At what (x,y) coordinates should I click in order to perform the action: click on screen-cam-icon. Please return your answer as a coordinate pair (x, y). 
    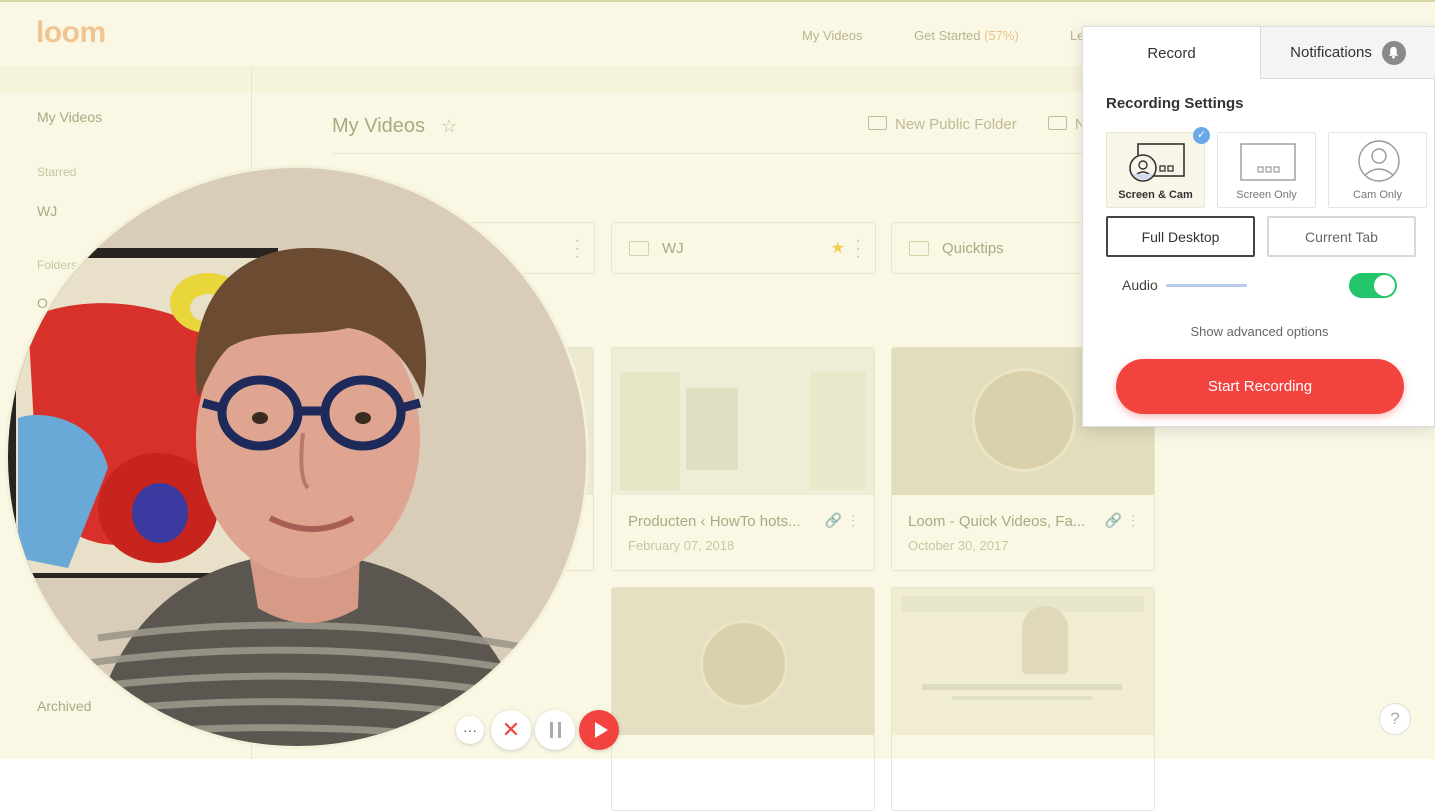
    Looking at the image, I should click on (1157, 162).